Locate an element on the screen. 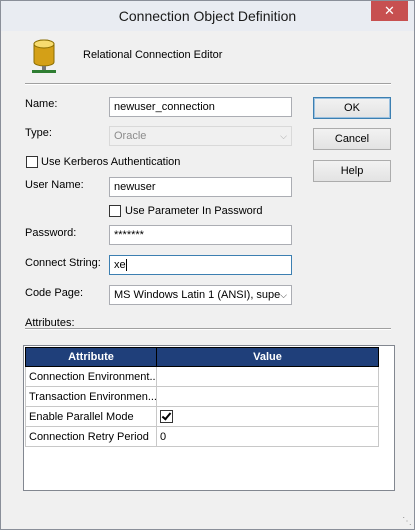 The image size is (415, 530). help-button: Help is located at coordinates (352, 171).